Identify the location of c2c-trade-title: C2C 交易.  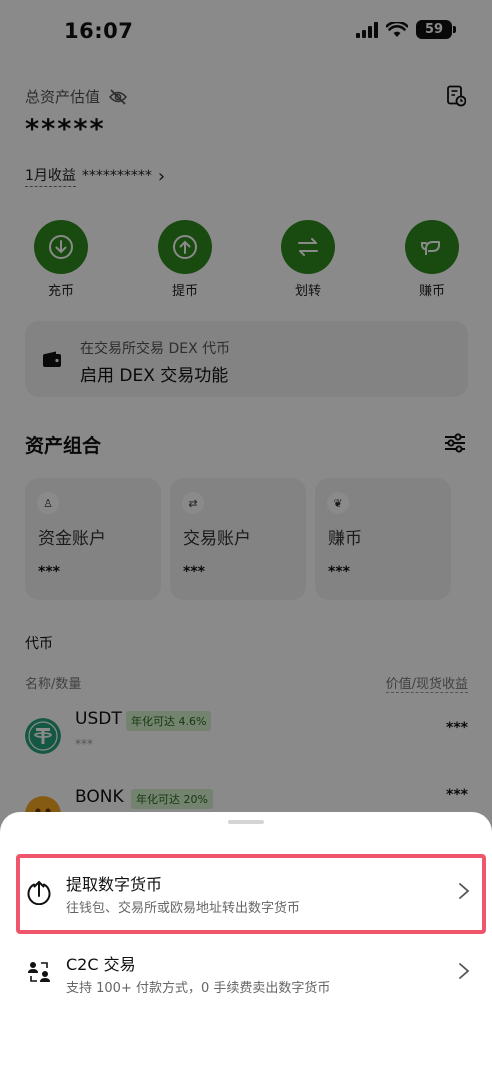
(101, 964).